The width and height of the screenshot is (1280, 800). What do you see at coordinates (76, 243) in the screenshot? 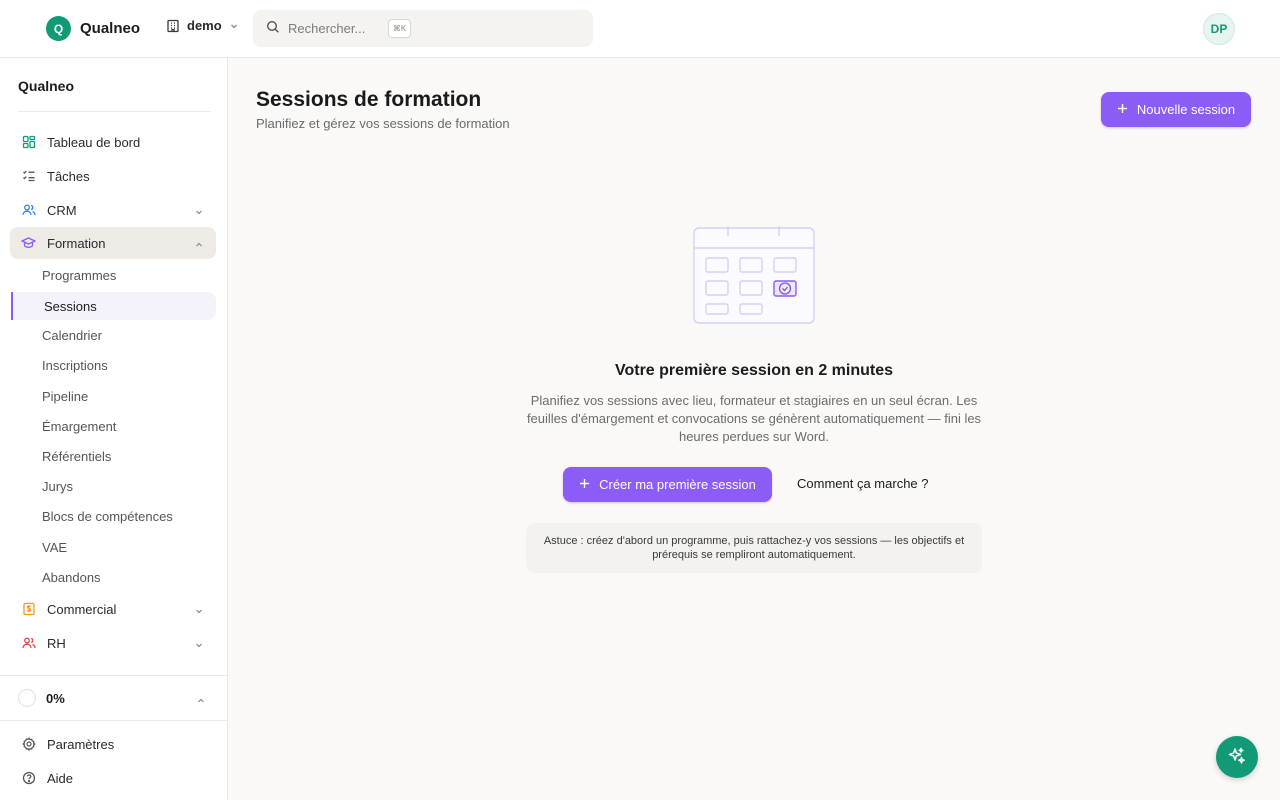
I see `sidebar-item-label: Formation` at bounding box center [76, 243].